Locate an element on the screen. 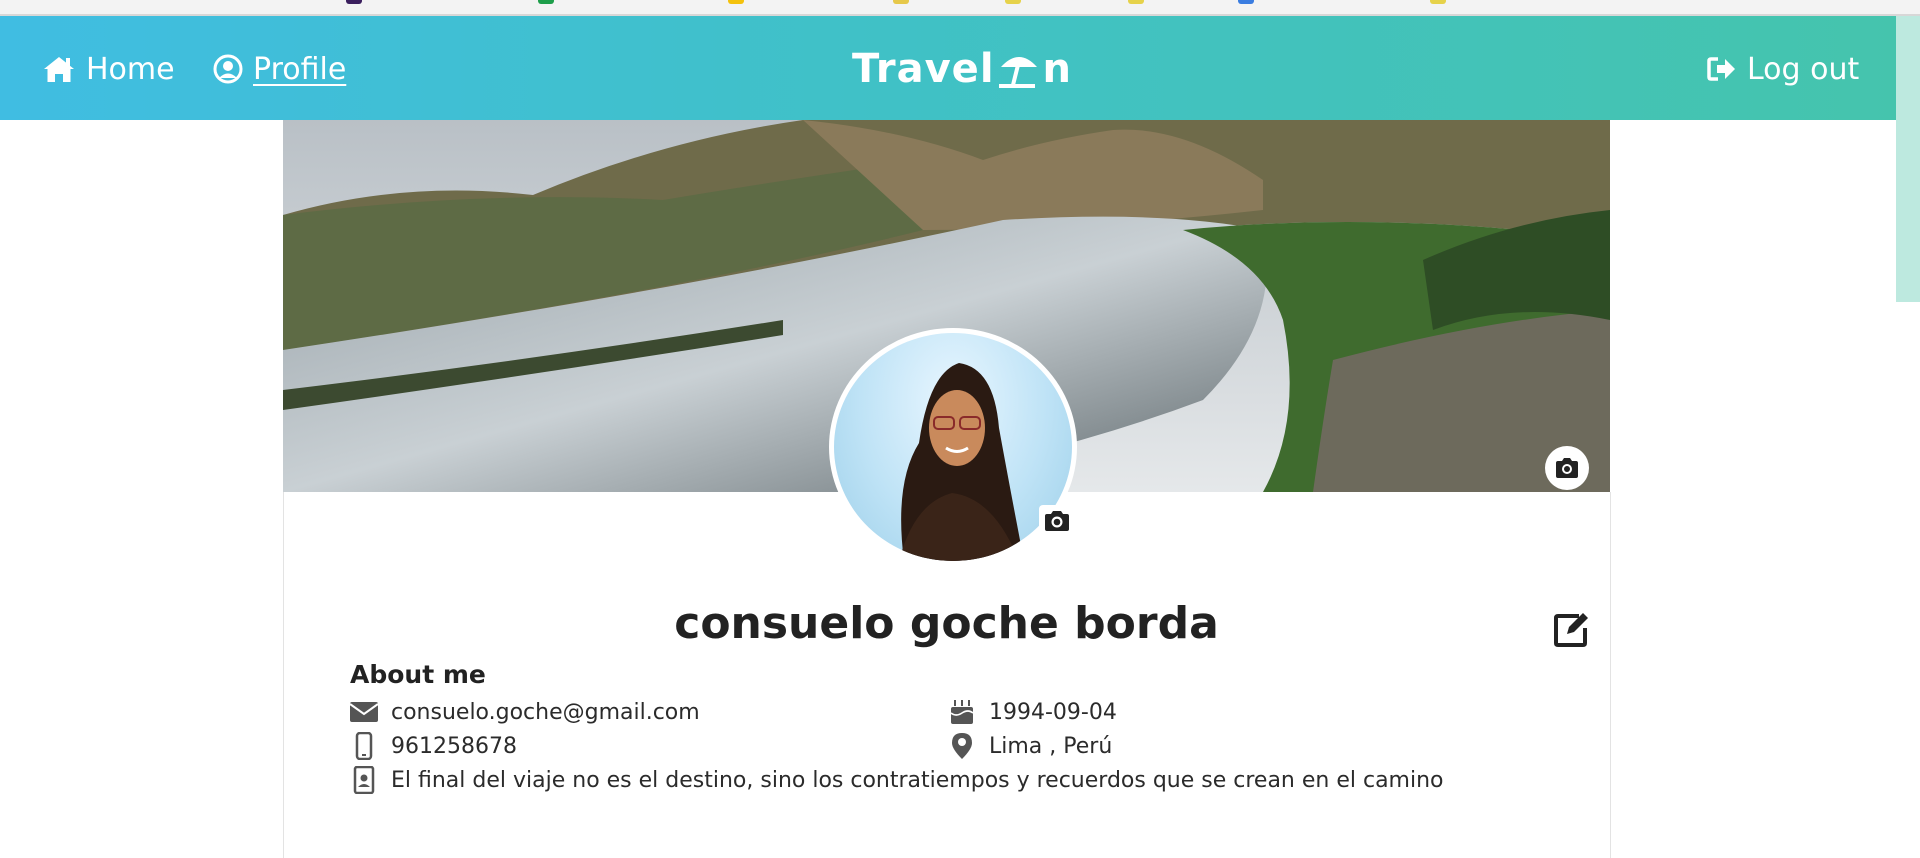  sign-out-icon is located at coordinates (1721, 69).